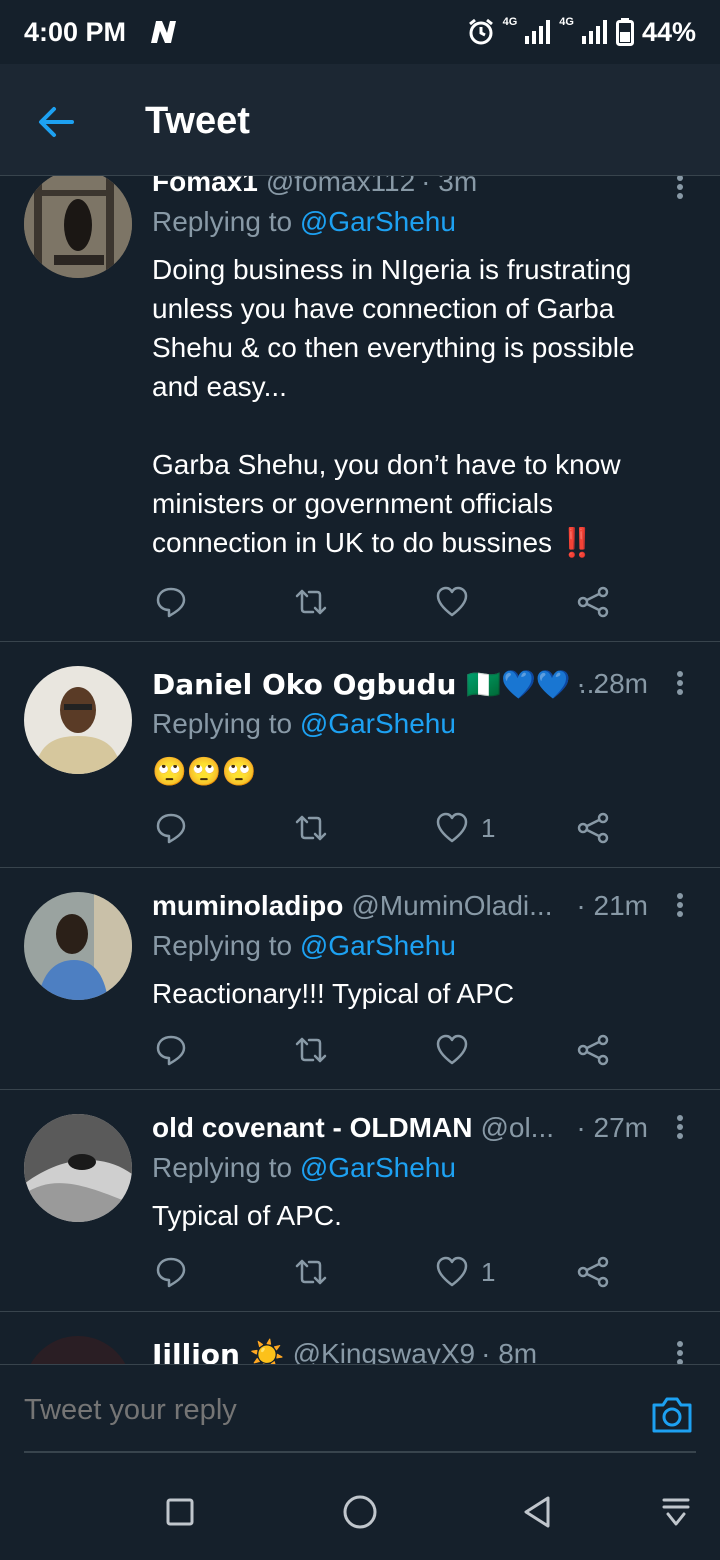 The height and width of the screenshot is (1560, 720). Describe the element at coordinates (360, 32) in the screenshot. I see `status-bar: 4:00 PM 4G 4G 44%` at that location.